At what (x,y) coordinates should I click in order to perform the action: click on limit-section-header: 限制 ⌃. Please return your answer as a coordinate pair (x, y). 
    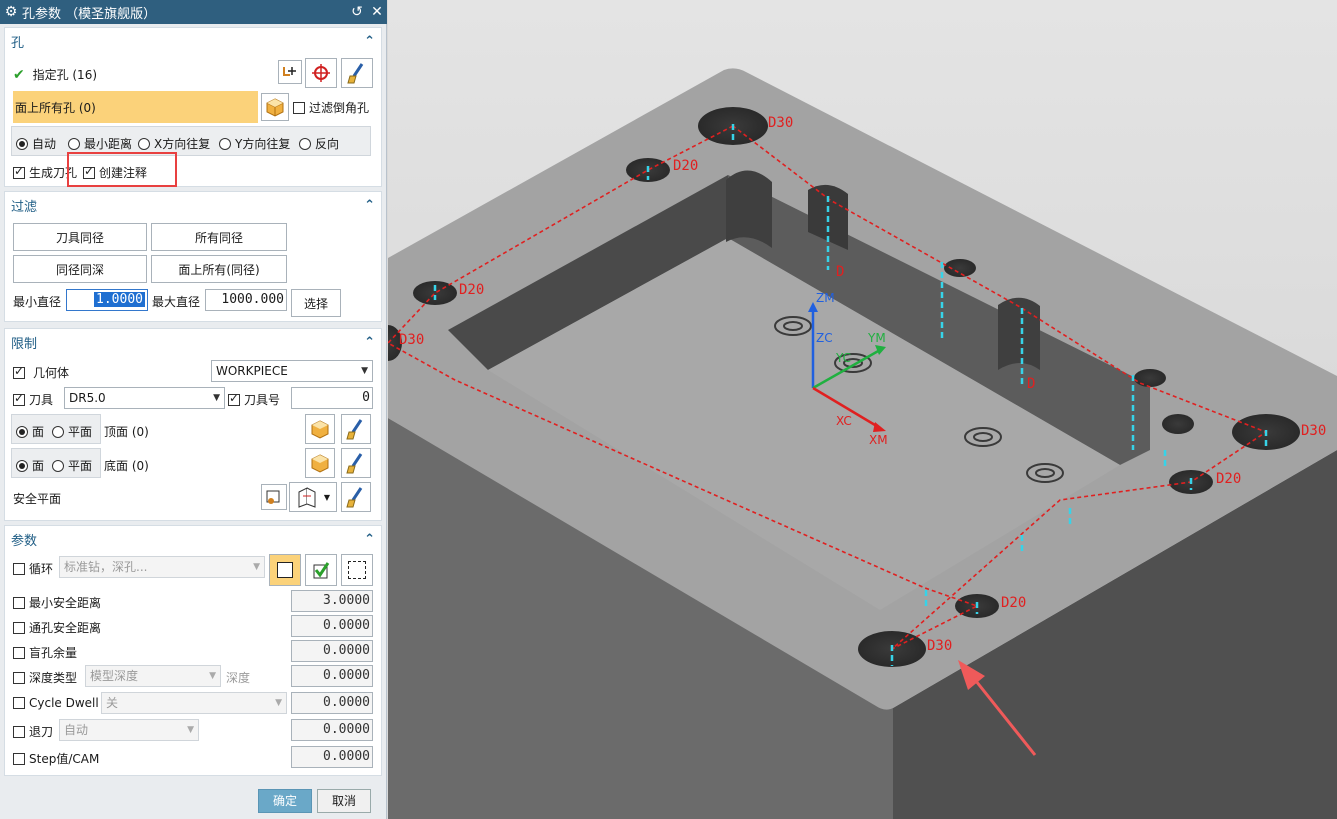
    Looking at the image, I should click on (193, 342).